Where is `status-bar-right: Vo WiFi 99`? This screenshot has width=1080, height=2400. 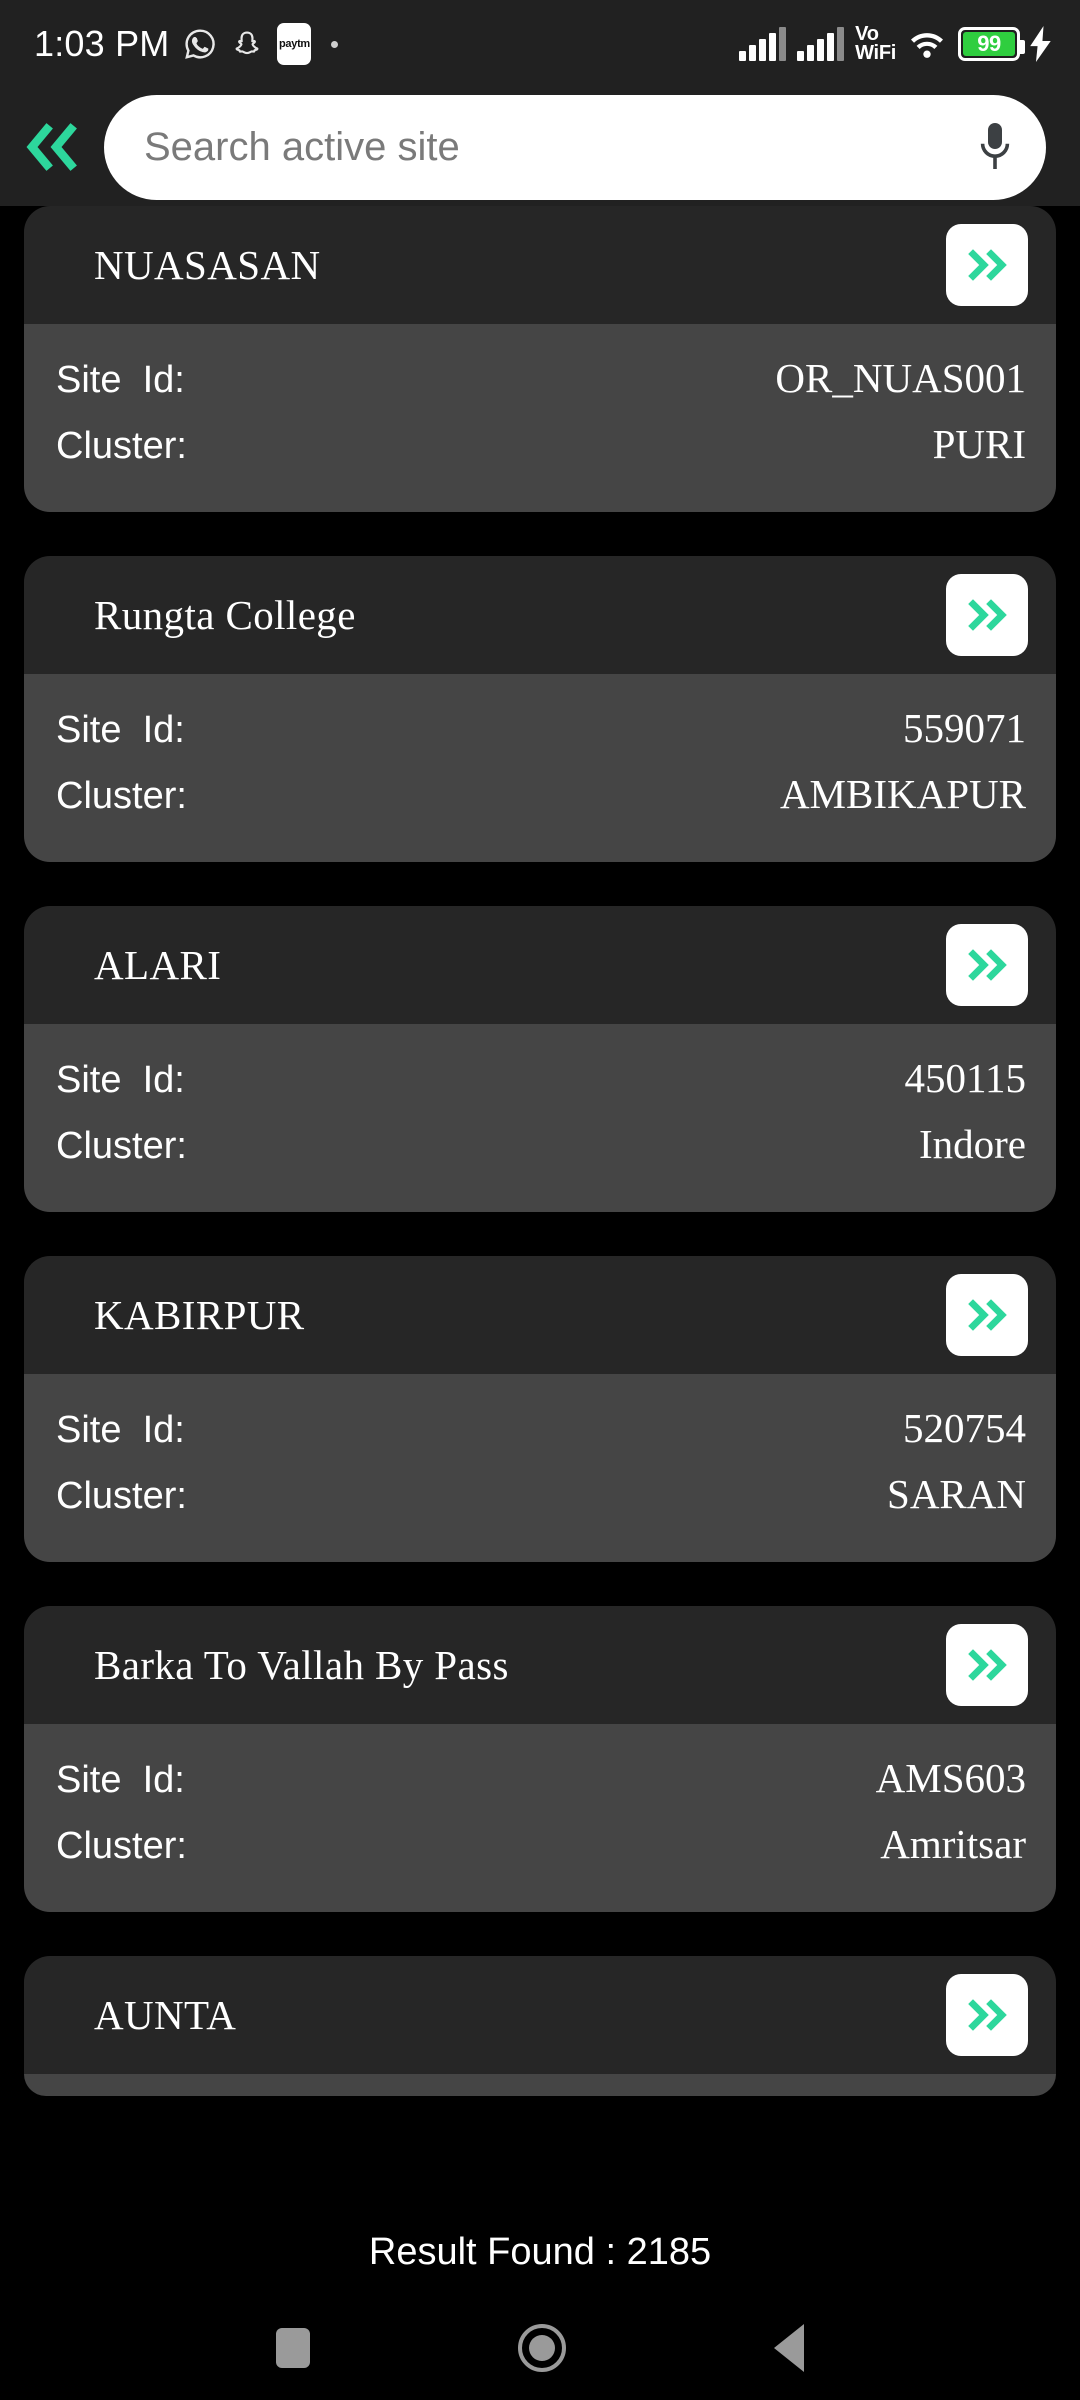 status-bar-right: Vo WiFi 99 is located at coordinates (895, 44).